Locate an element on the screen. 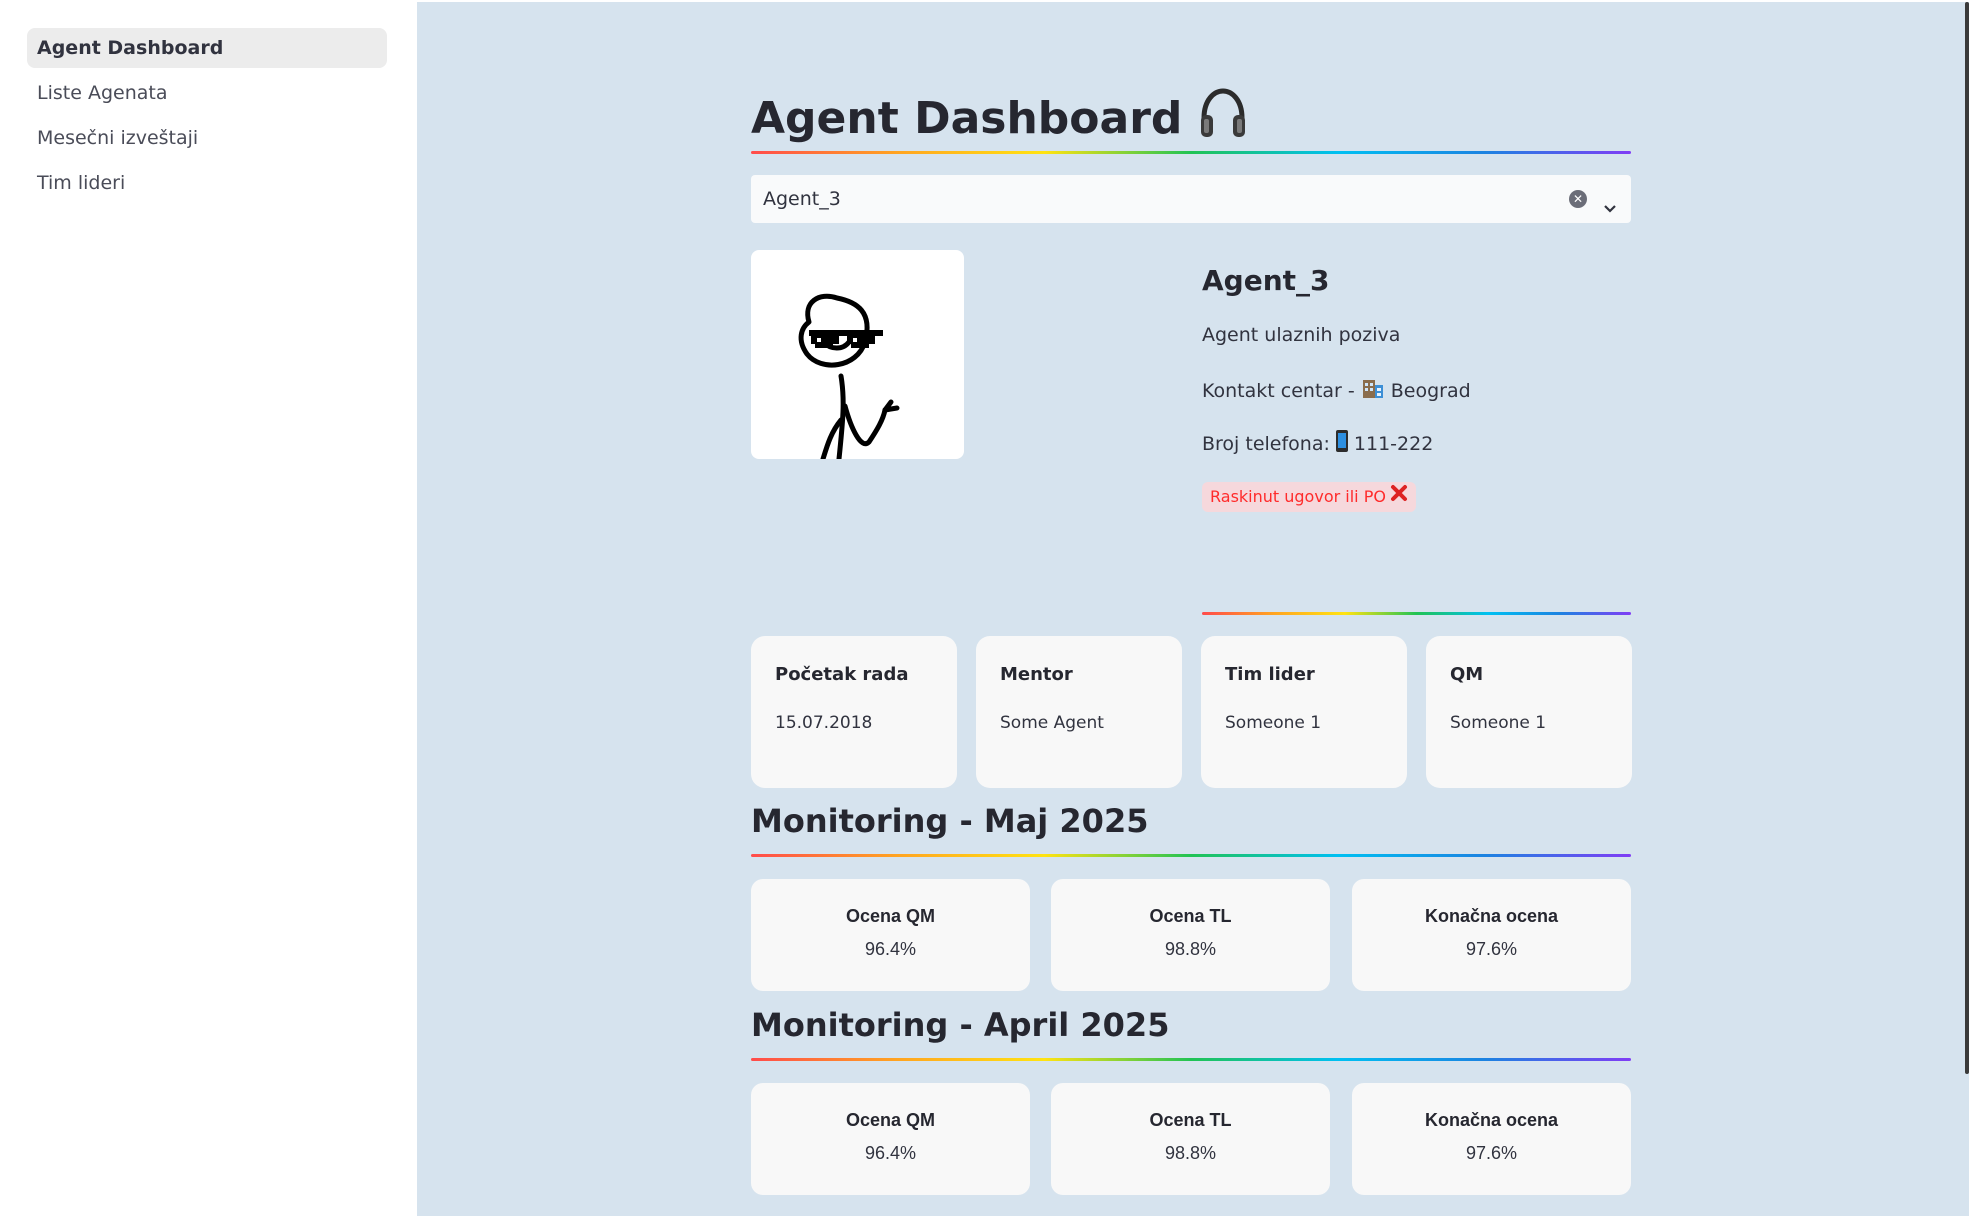 The image size is (1969, 1216). info-card-label: Mentor is located at coordinates (1036, 674).